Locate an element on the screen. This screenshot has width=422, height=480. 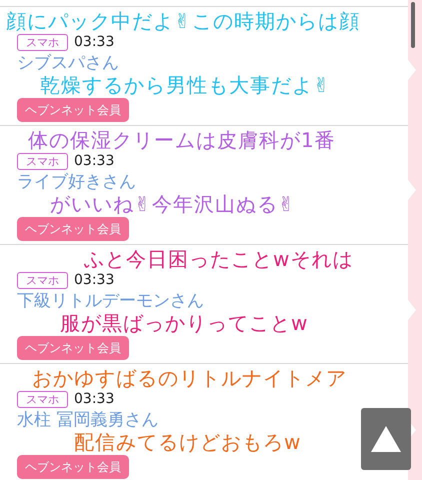
caption-text: 顔にパック中だよ✌この時期からは顔 is located at coordinates (183, 21).